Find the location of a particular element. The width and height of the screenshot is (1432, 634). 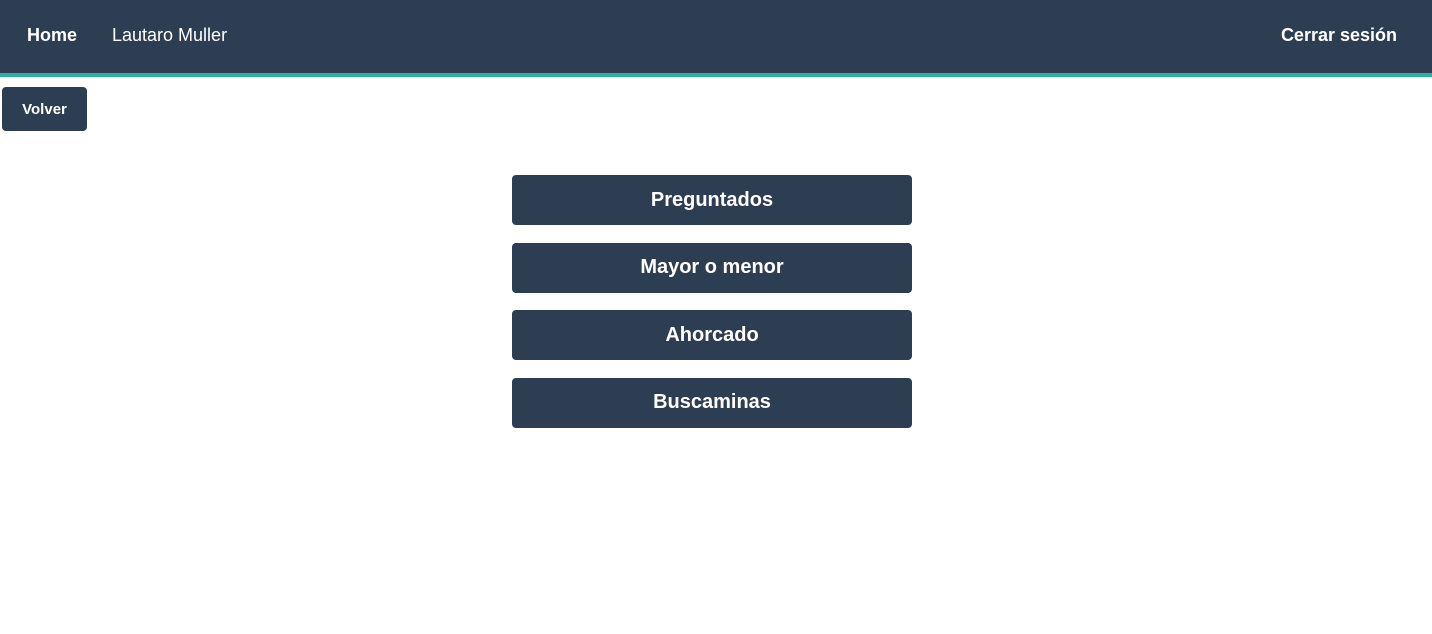

nav-user-name: Lautaro Muller is located at coordinates (169, 36).